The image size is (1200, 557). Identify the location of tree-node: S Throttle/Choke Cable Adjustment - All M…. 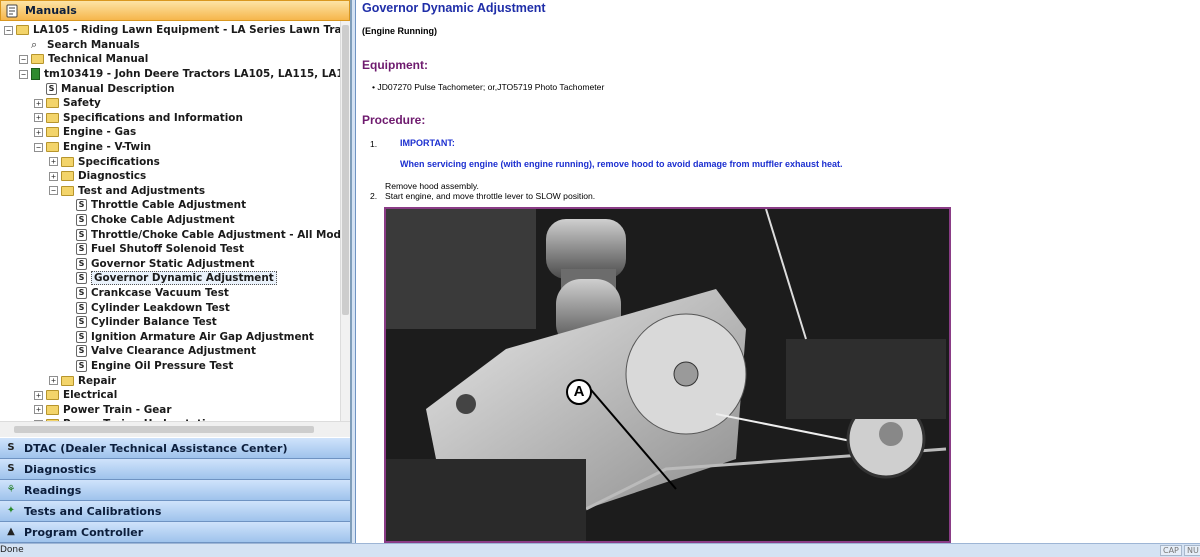
(202, 234).